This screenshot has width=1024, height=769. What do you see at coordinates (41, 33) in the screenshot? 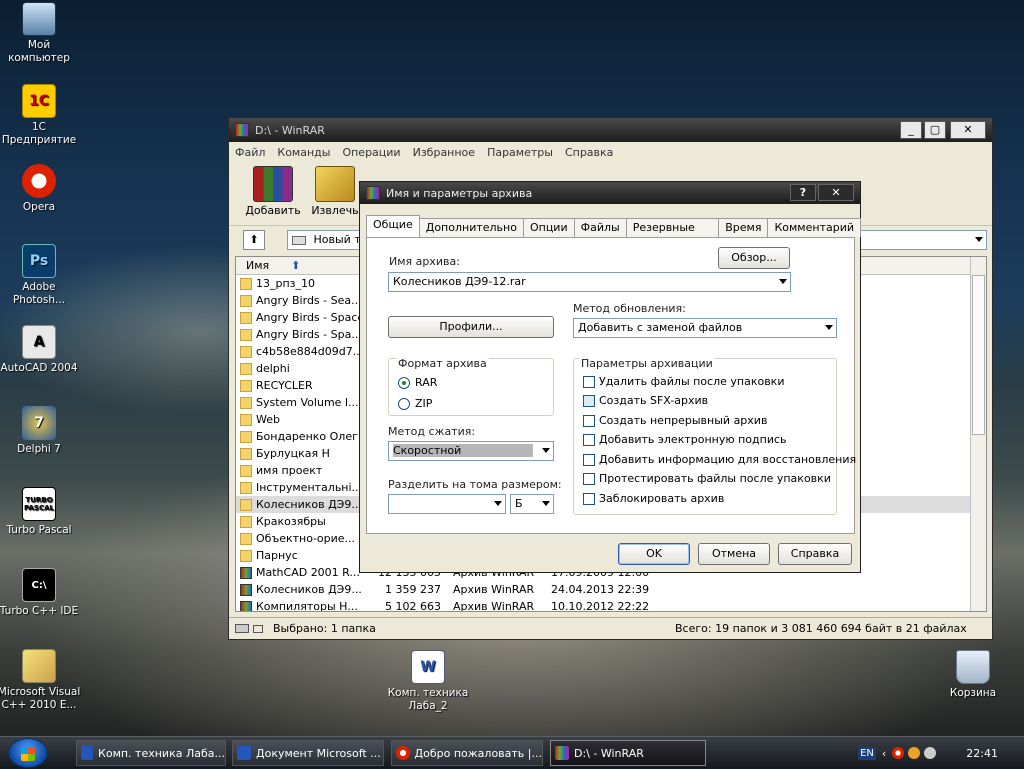
I see `desktop-icon-my-computer: Мой компьютер` at bounding box center [41, 33].